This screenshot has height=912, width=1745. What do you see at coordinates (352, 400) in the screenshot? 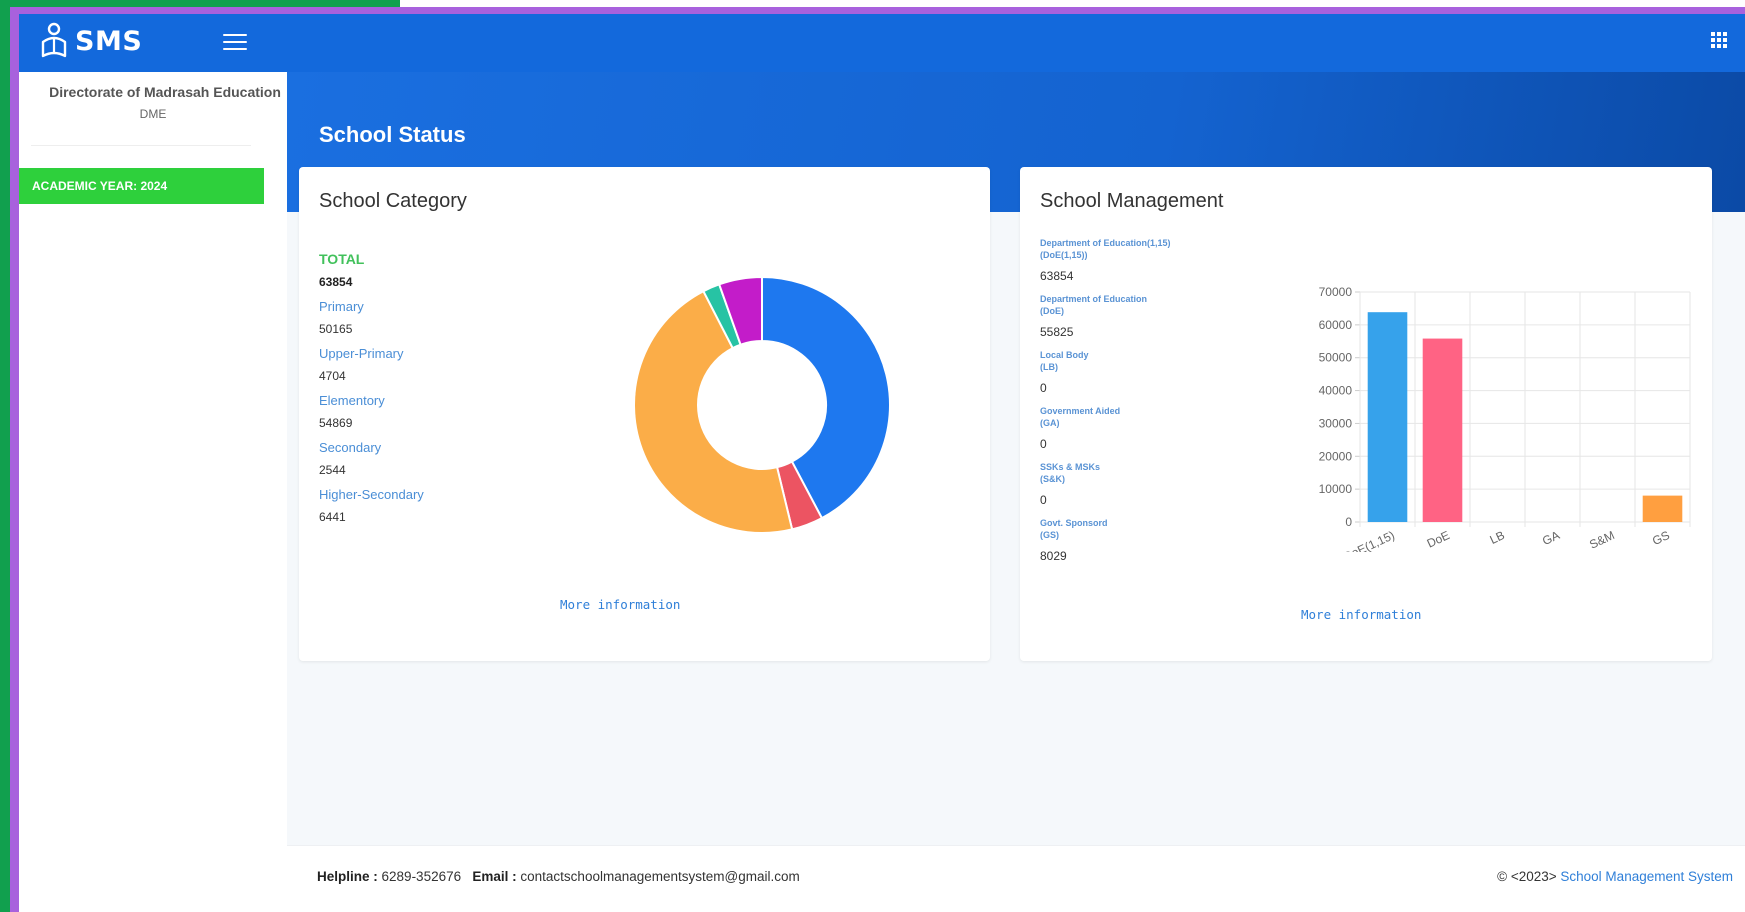
I see `category-label: Elementory` at bounding box center [352, 400].